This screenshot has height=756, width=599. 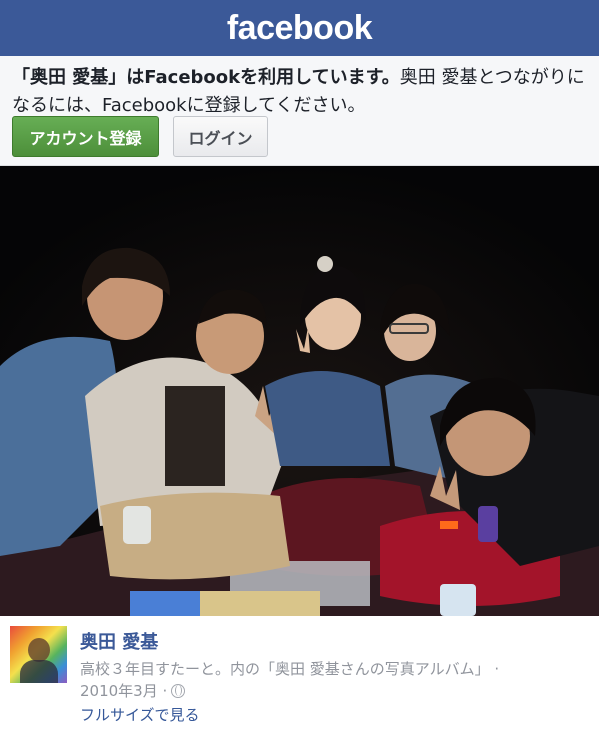 I want to click on post-meta: 2010年3月 ·, so click(x=133, y=691).